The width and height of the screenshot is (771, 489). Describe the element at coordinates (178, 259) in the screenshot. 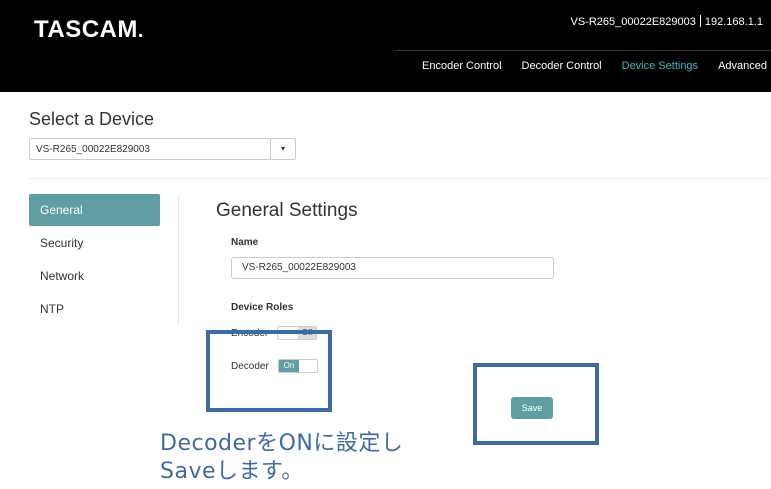

I see `sidebar-border` at that location.